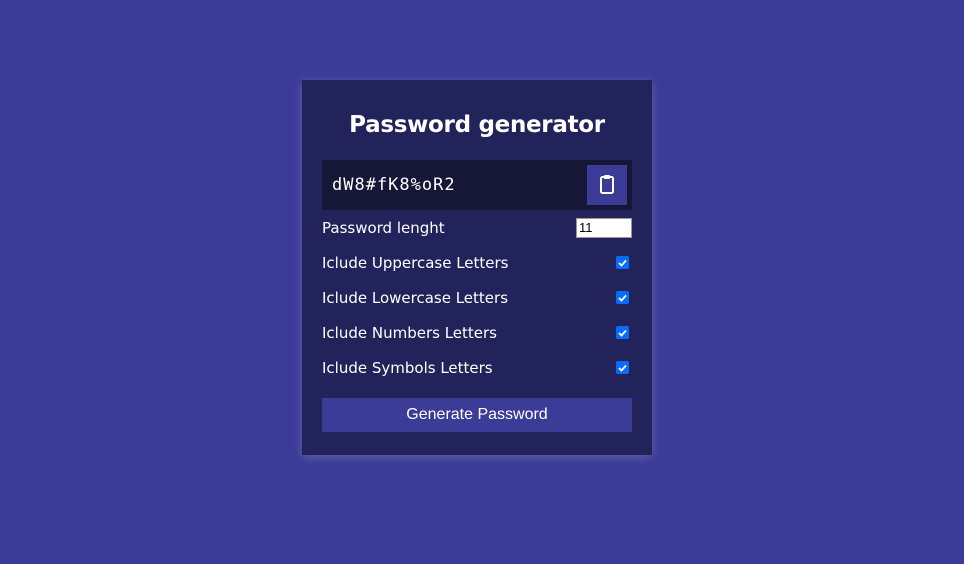 This screenshot has width=964, height=564. I want to click on numbers-checkbox, so click(622, 332).